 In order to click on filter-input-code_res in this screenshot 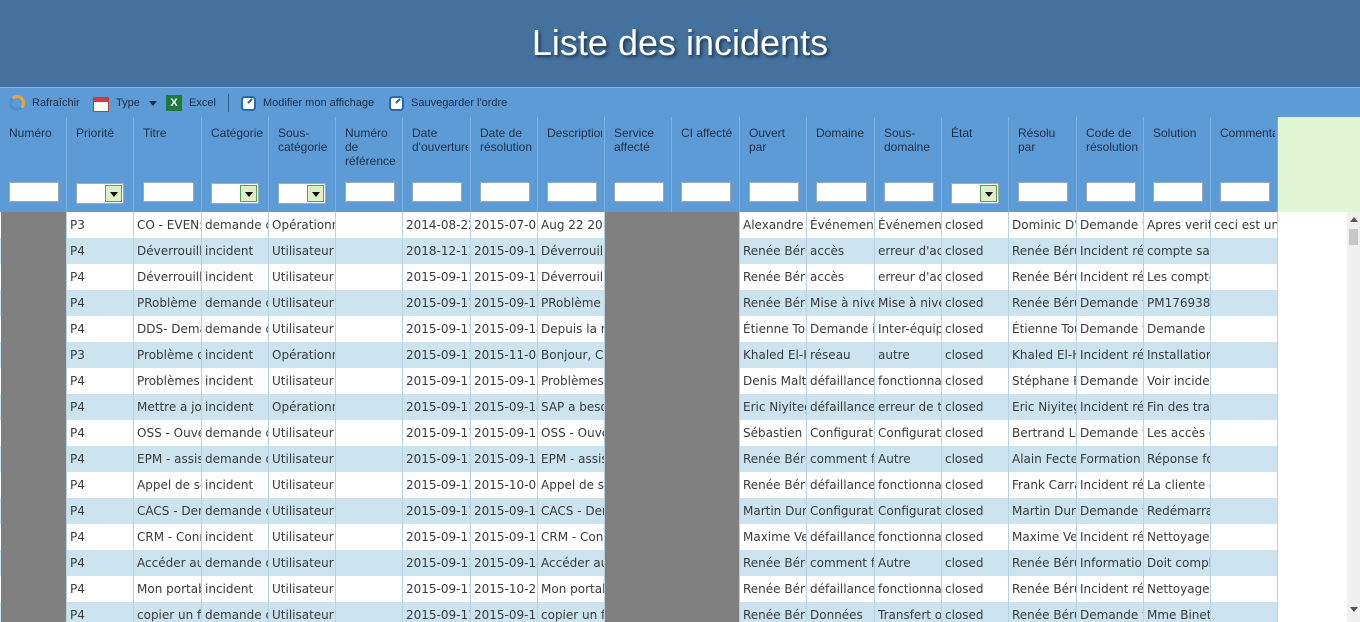, I will do `click(1111, 192)`.